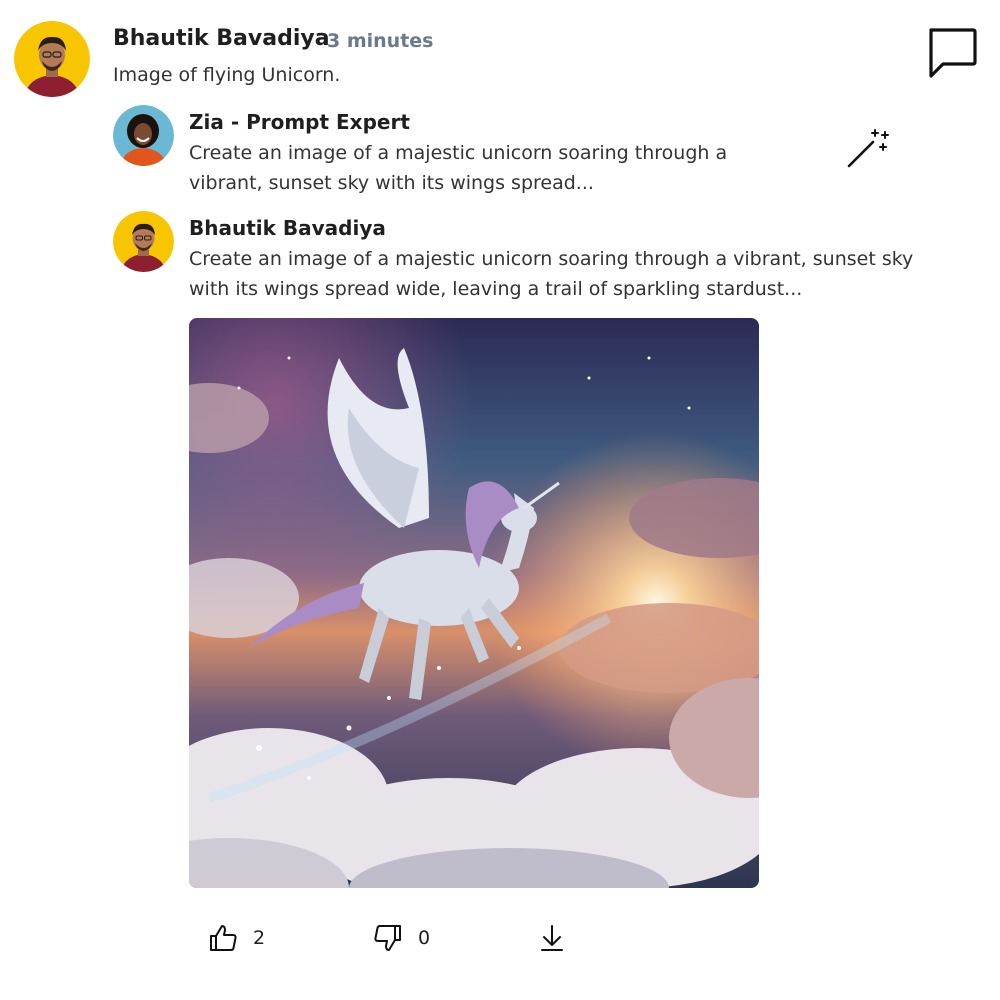 Image resolution: width=1000 pixels, height=1000 pixels. I want to click on post-text: Image of flying Unicorn., so click(227, 75).